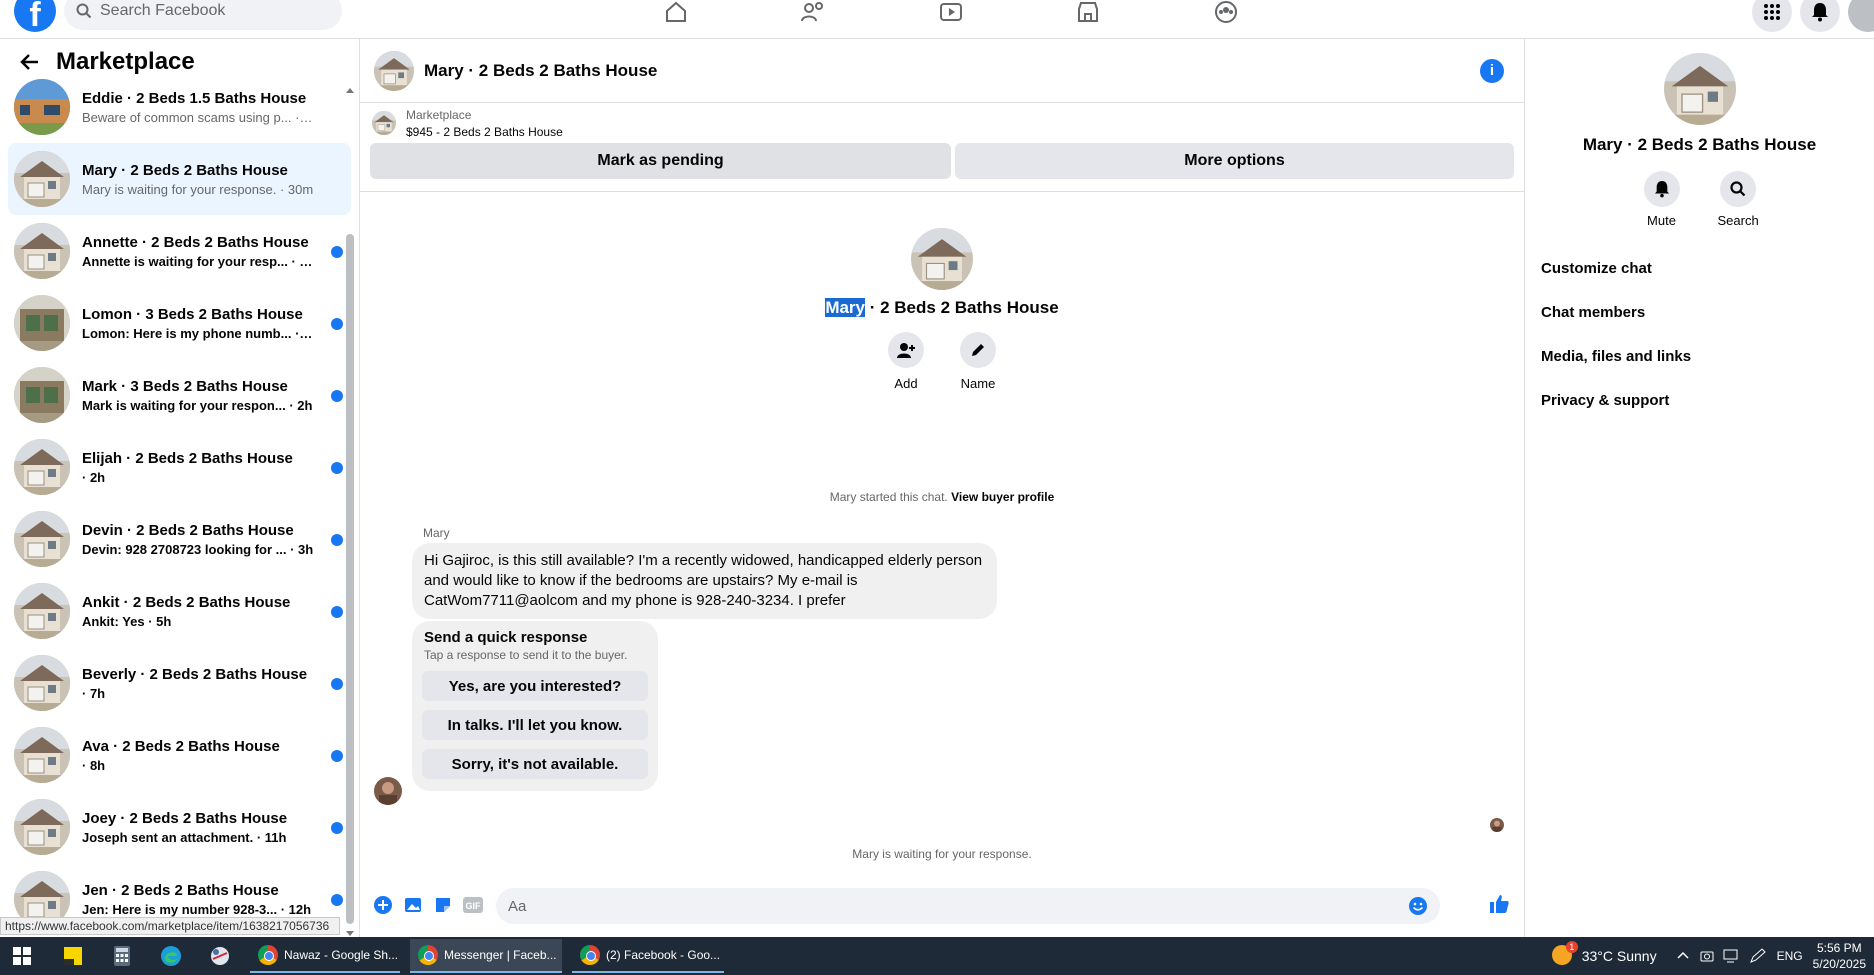 The width and height of the screenshot is (1874, 975). Describe the element at coordinates (517, 906) in the screenshot. I see `message-placeholder: Aa` at that location.